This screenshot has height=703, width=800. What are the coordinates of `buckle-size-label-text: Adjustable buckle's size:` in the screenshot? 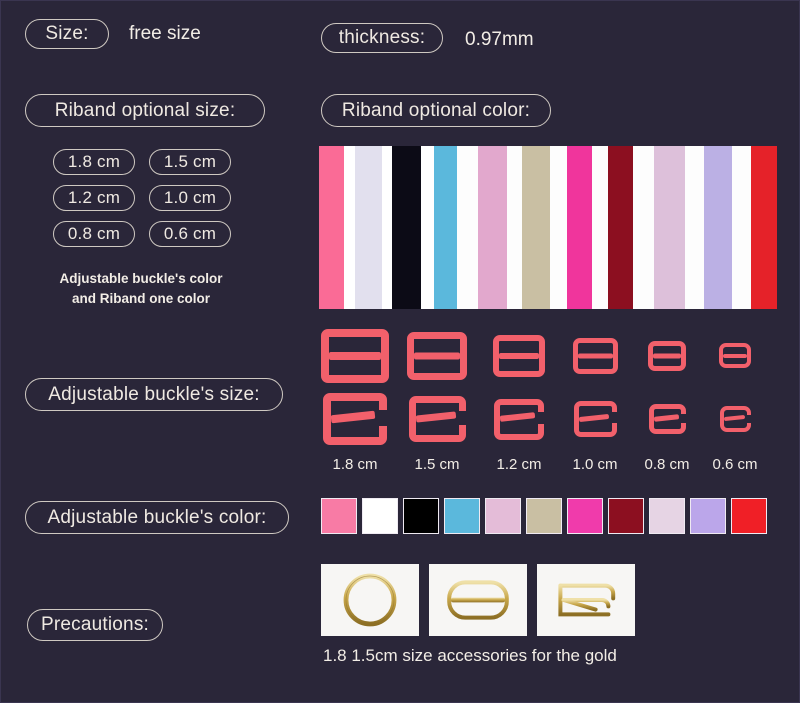 It's located at (154, 394).